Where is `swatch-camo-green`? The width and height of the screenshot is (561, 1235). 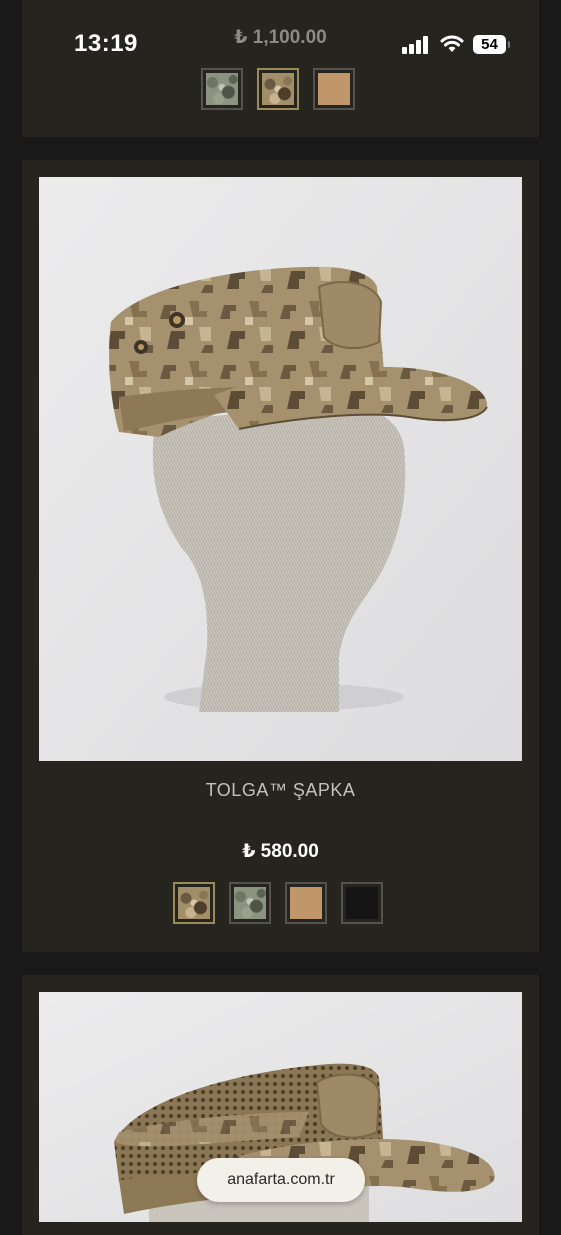
swatch-camo-green is located at coordinates (250, 903).